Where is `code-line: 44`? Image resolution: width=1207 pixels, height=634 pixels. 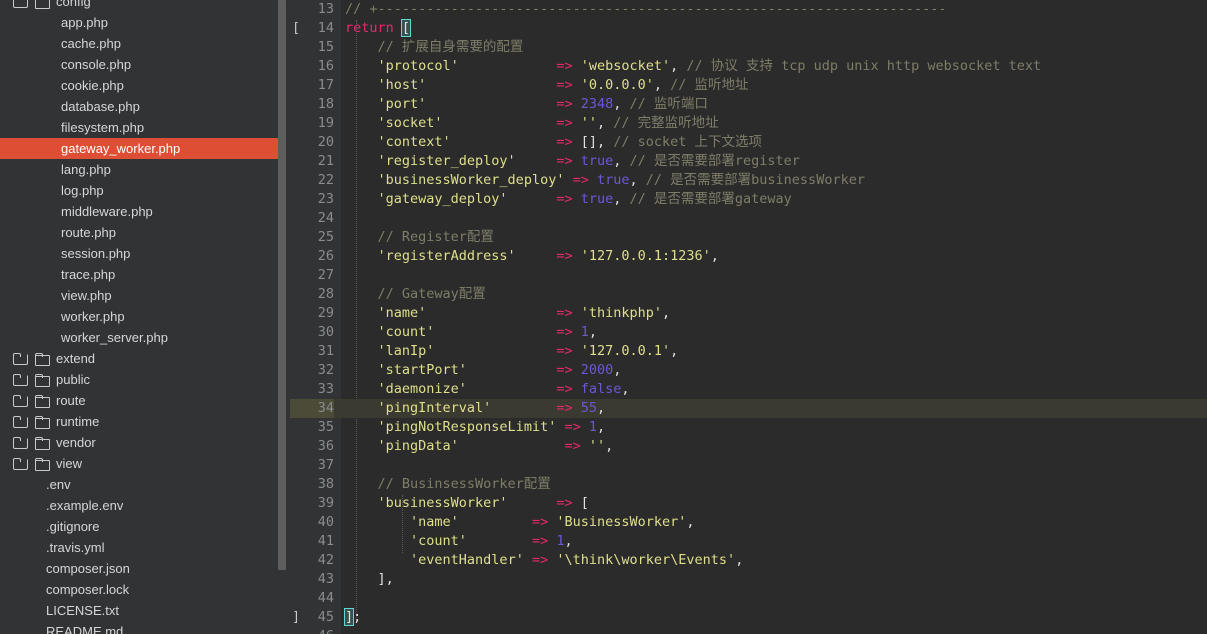
code-line: 44 is located at coordinates (748, 598).